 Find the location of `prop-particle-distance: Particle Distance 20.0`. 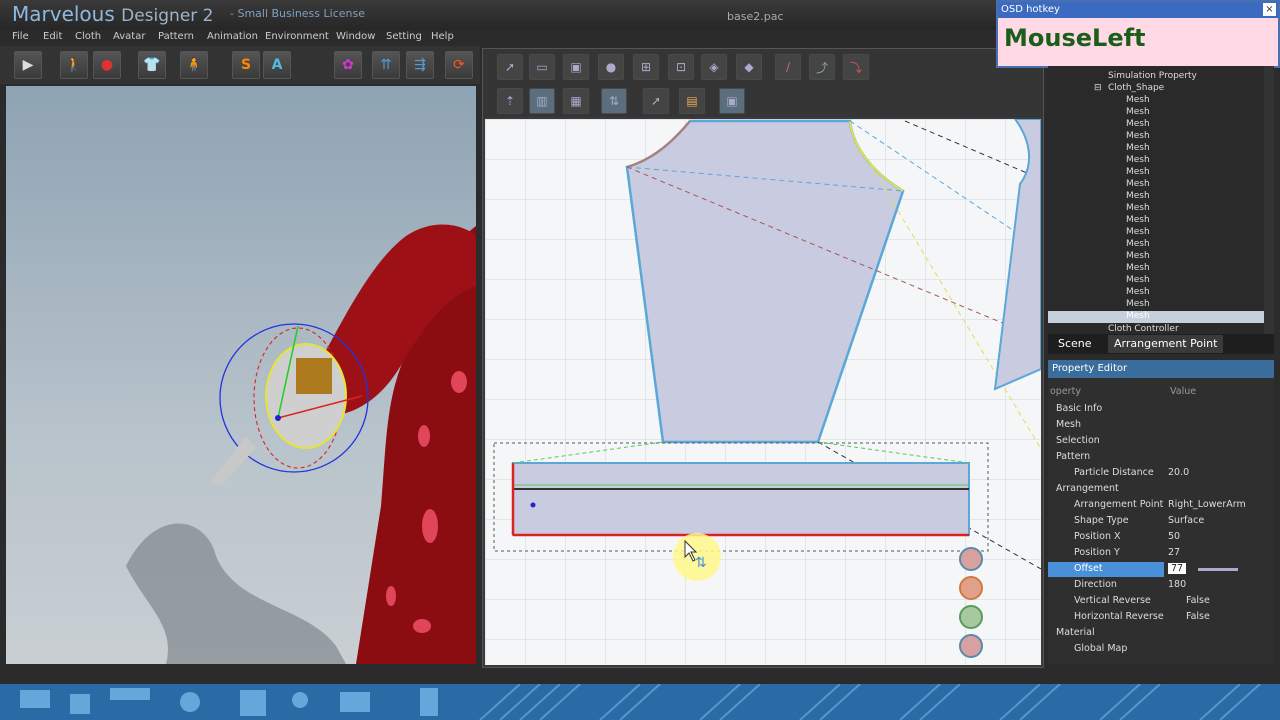

prop-particle-distance: Particle Distance 20.0 is located at coordinates (1154, 473).